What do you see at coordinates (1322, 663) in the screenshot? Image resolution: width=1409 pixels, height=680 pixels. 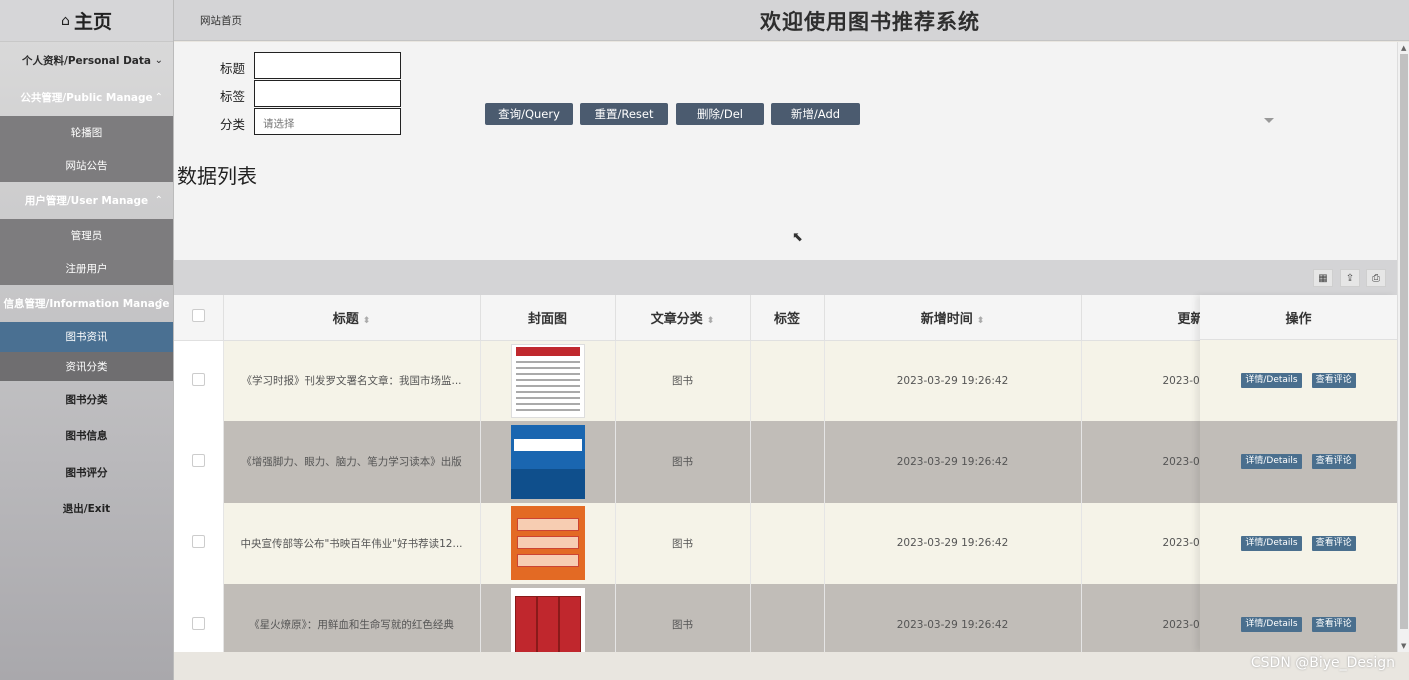 I see `watermark: CSDN @Biye_Design` at bounding box center [1322, 663].